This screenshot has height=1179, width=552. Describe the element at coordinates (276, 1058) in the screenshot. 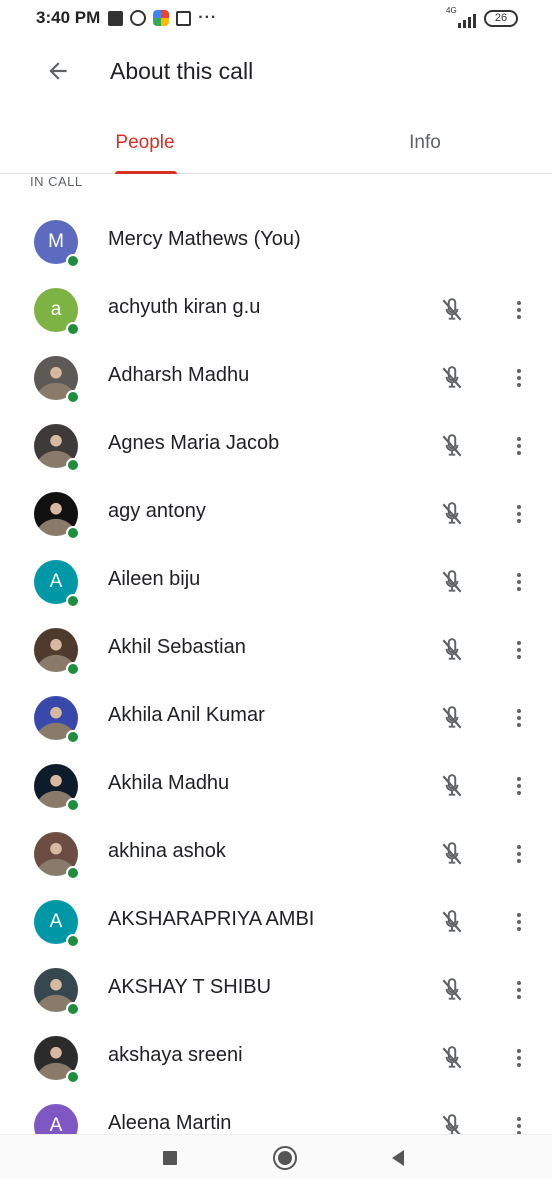

I see `person-row: akshaya sreeni` at that location.